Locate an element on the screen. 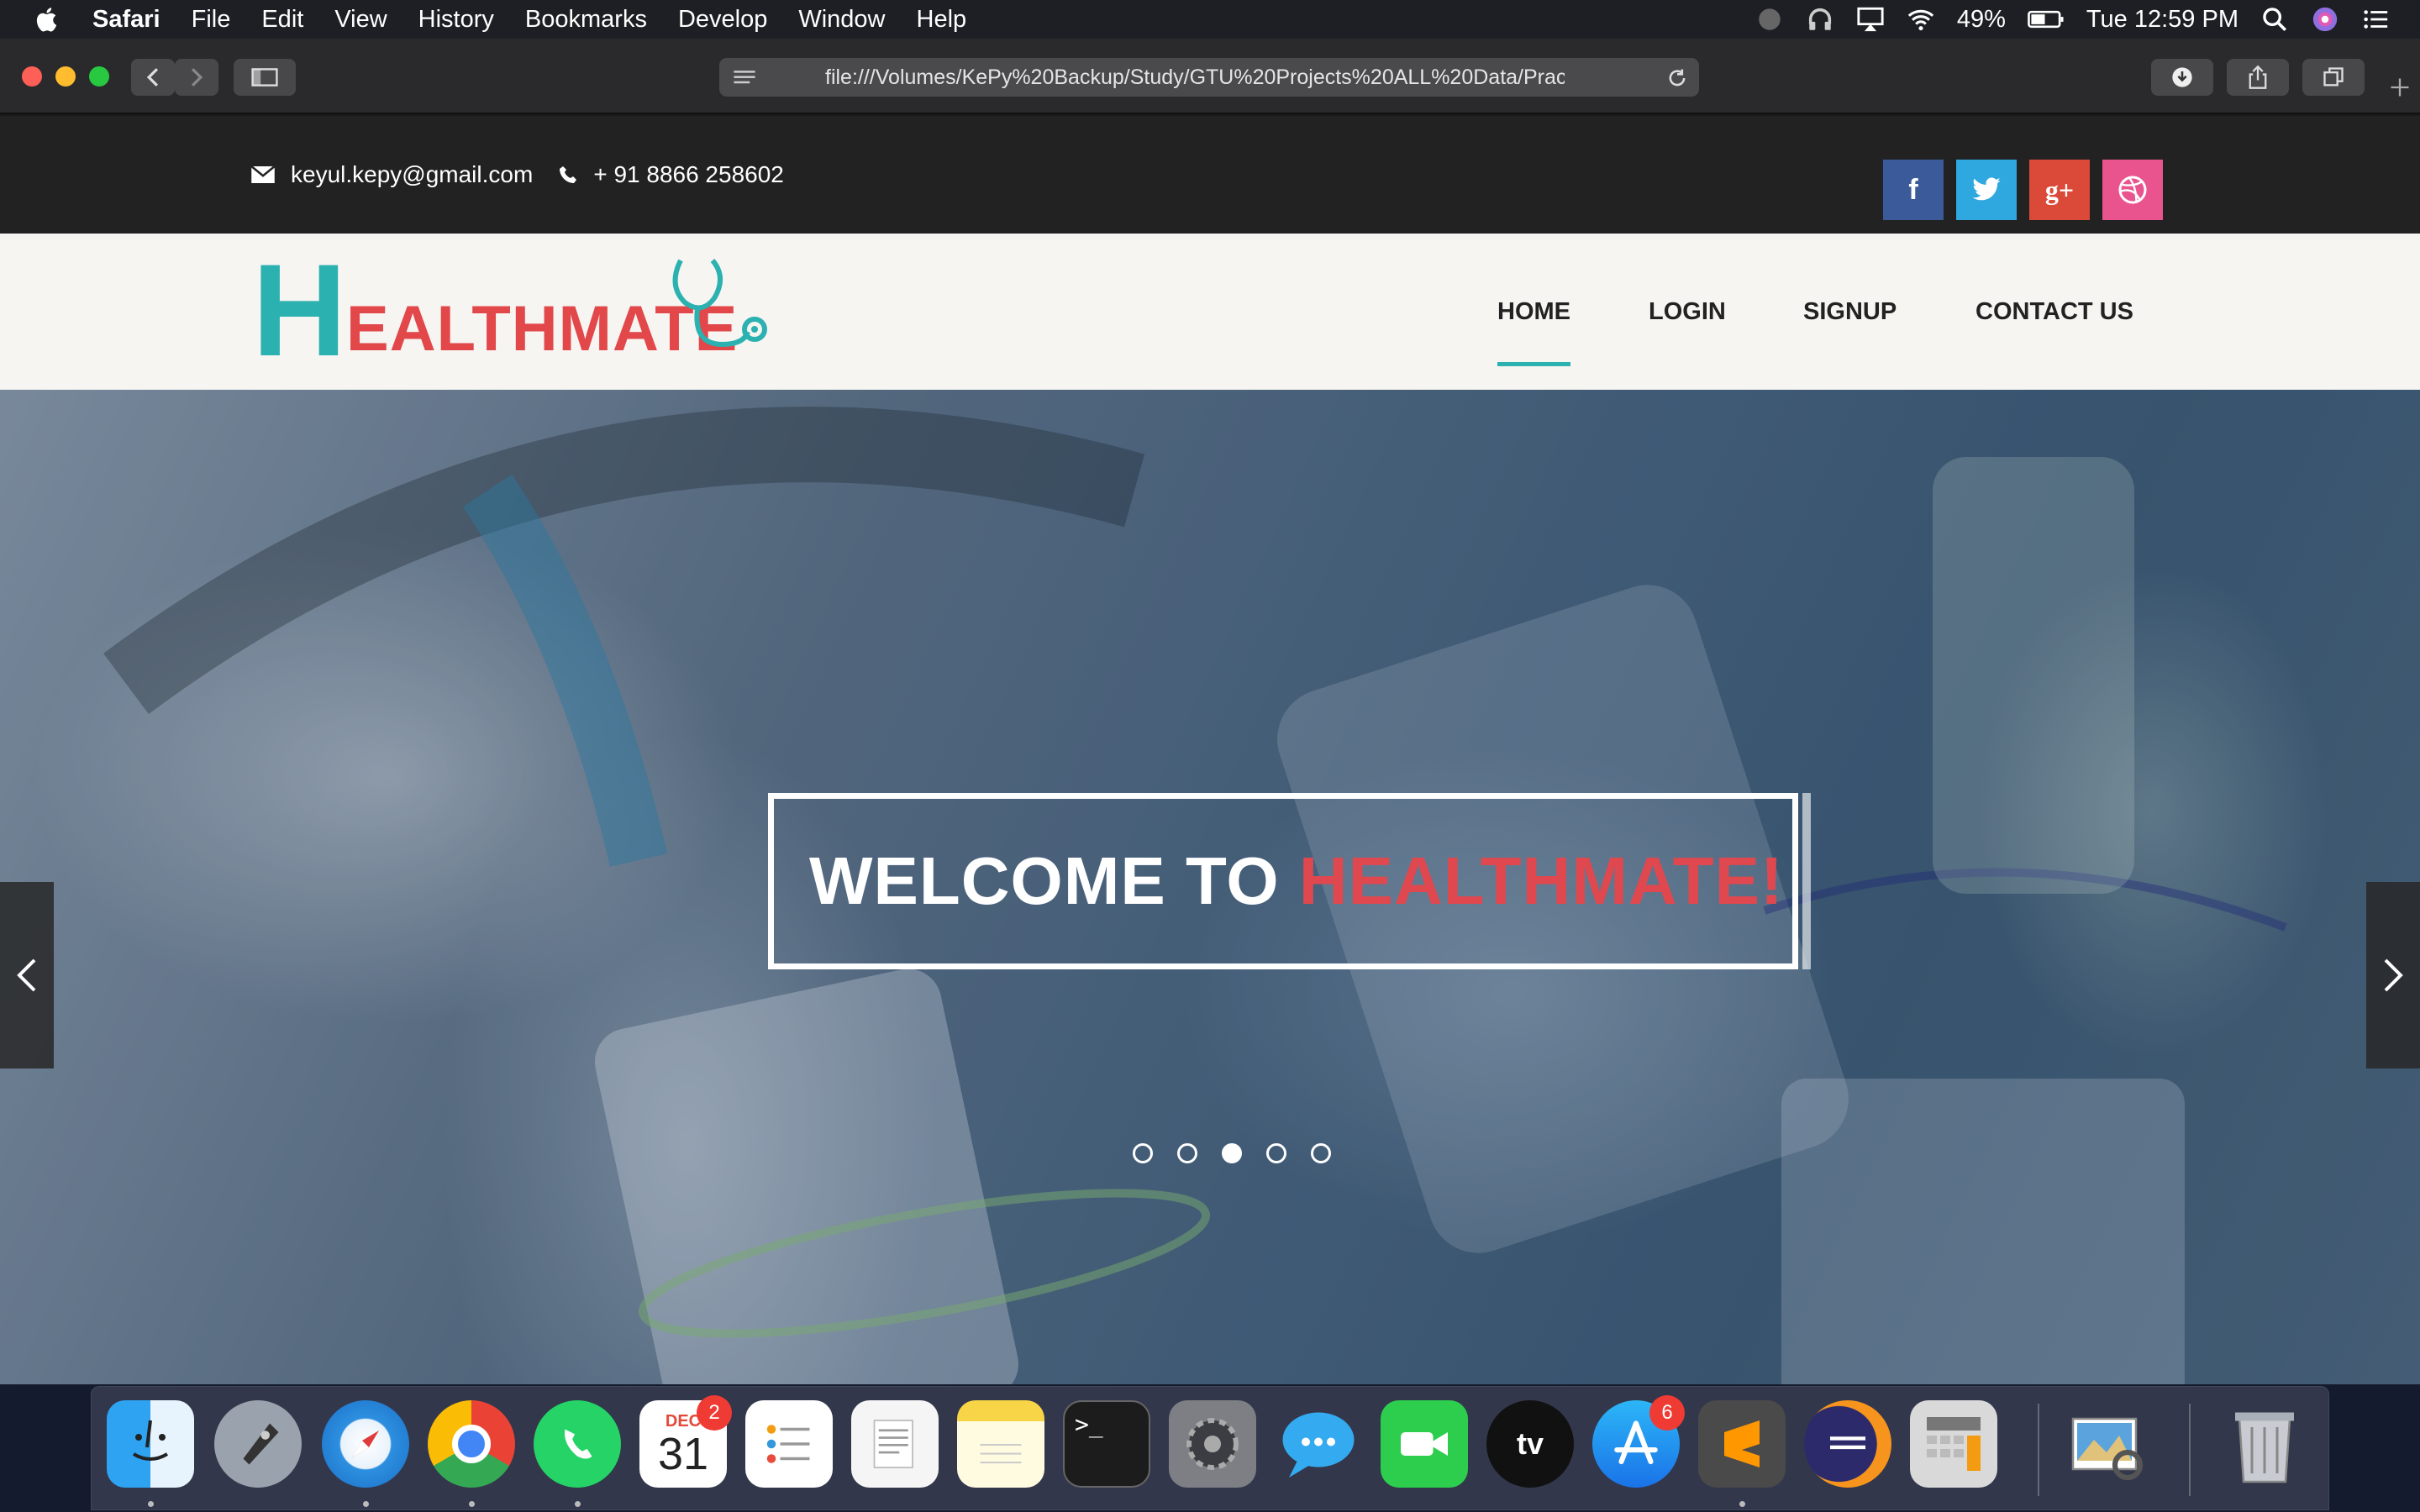  email-text: keyul.kepy@gmail.com is located at coordinates (412, 174).